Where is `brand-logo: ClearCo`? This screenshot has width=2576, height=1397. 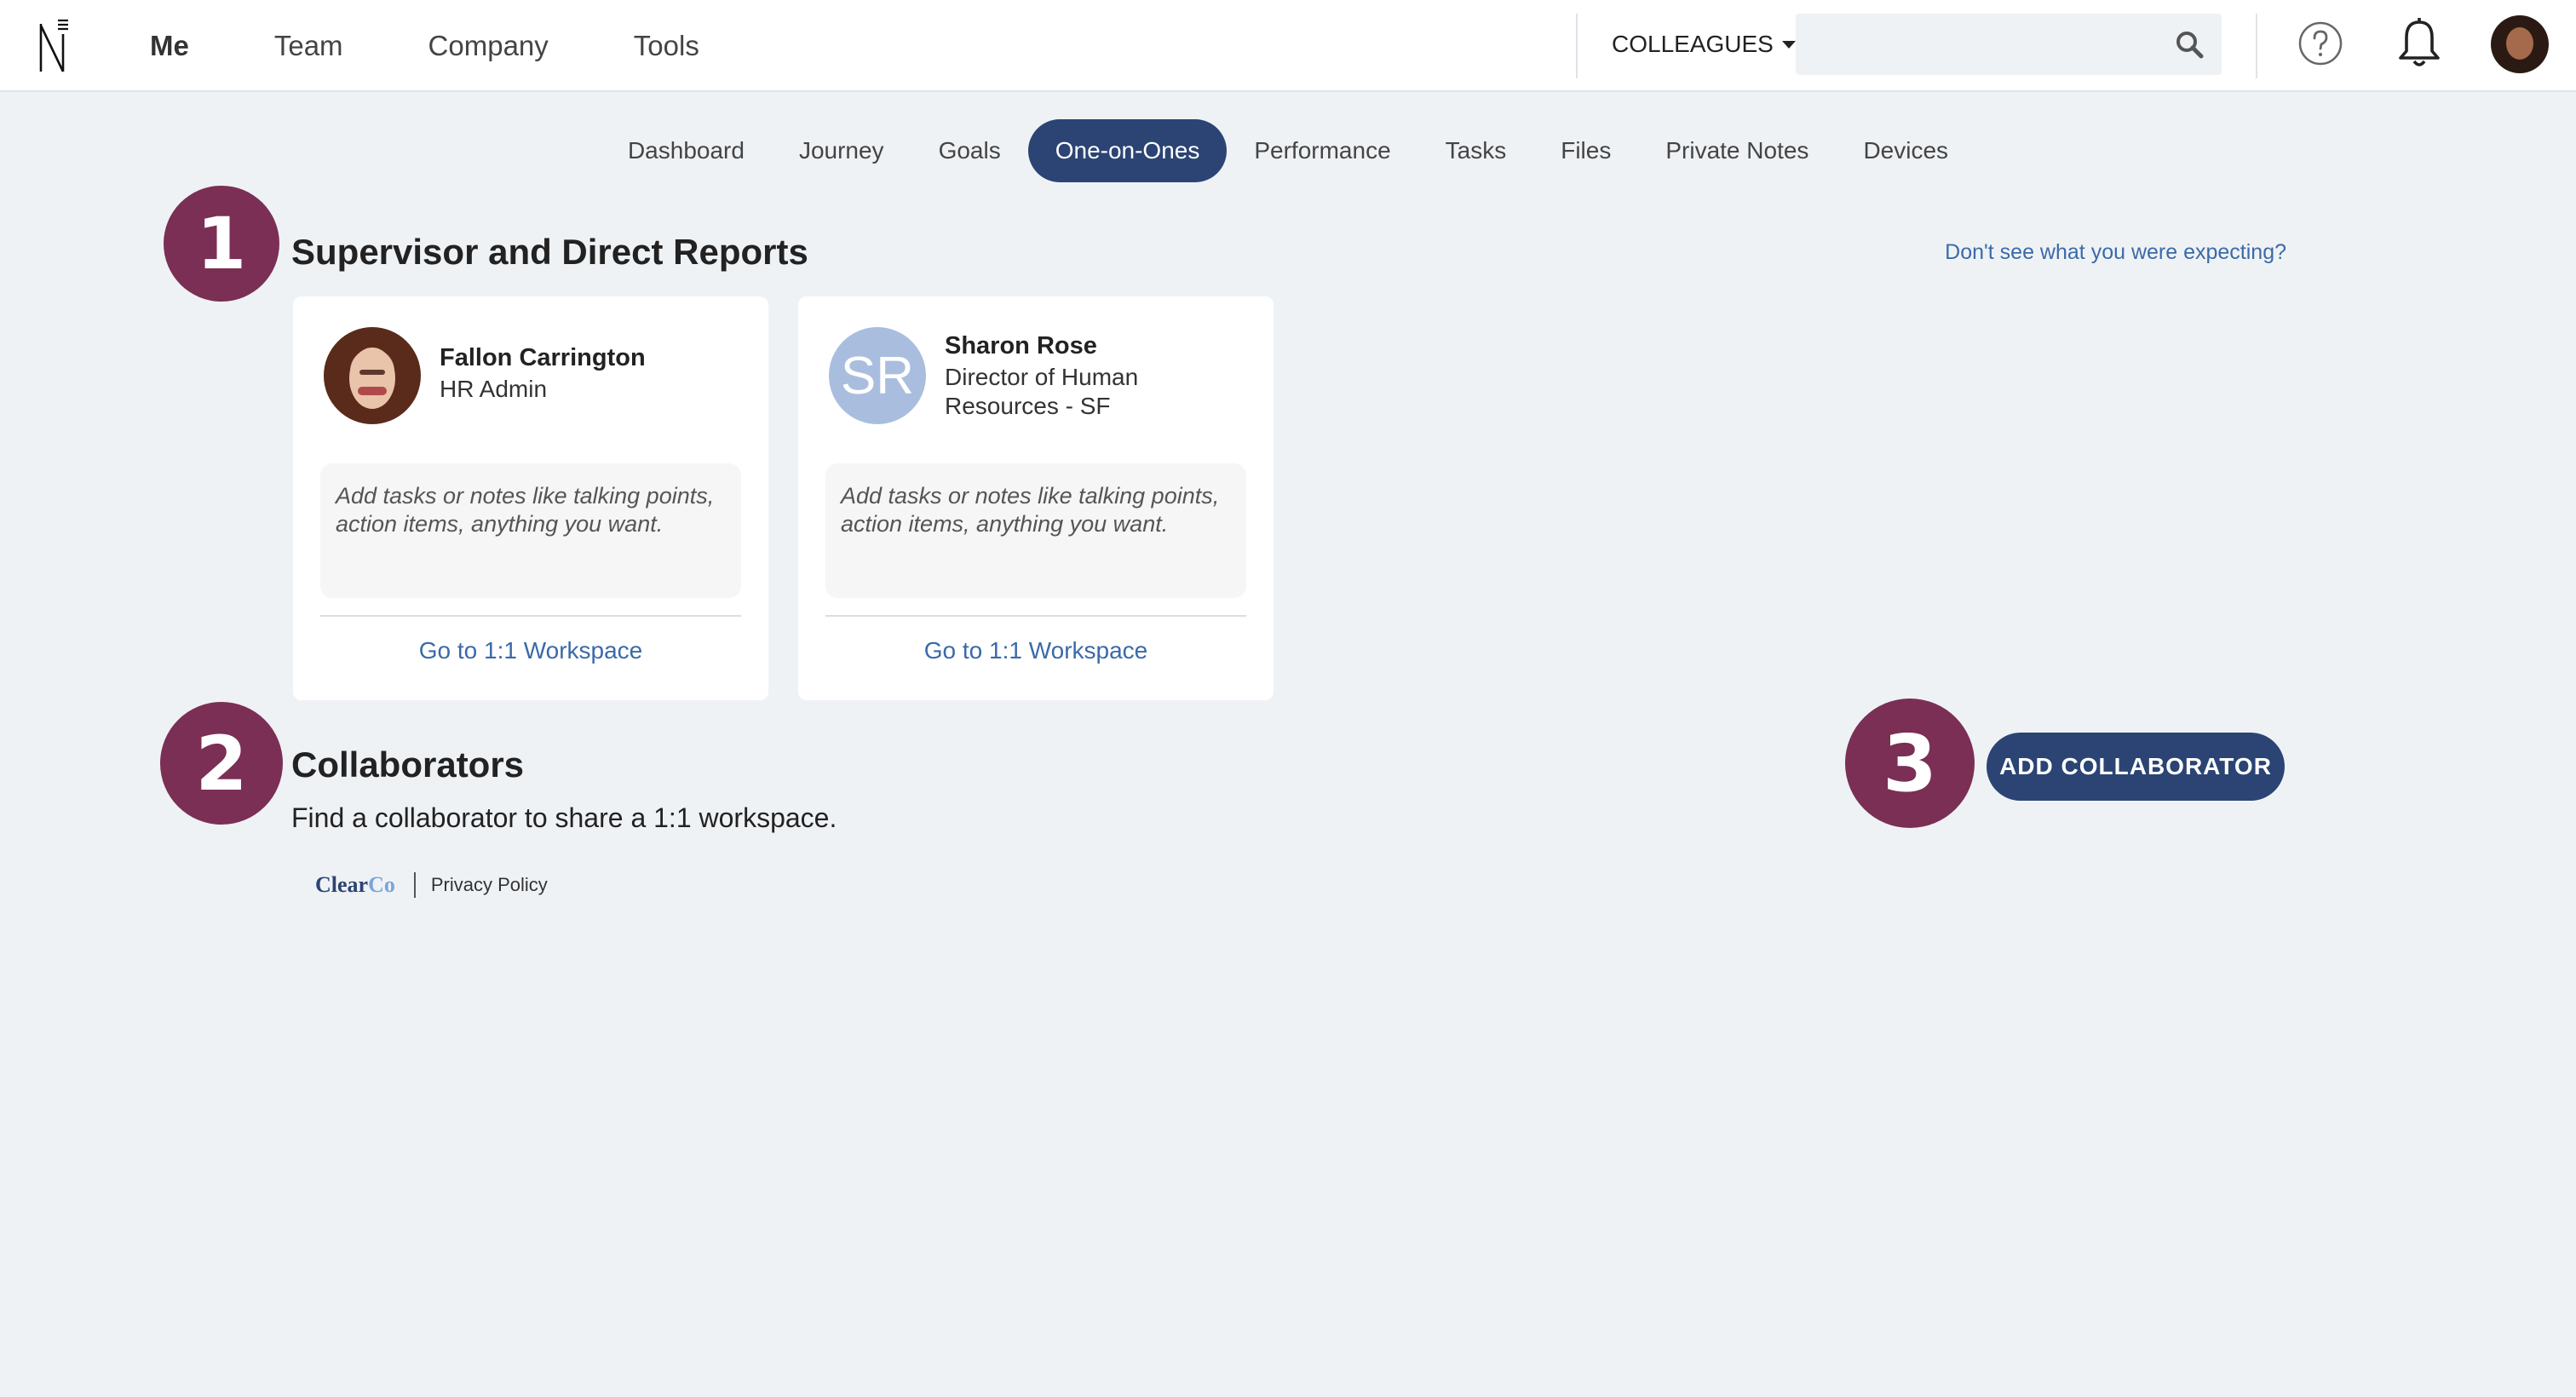
brand-logo: ClearCo is located at coordinates (355, 885).